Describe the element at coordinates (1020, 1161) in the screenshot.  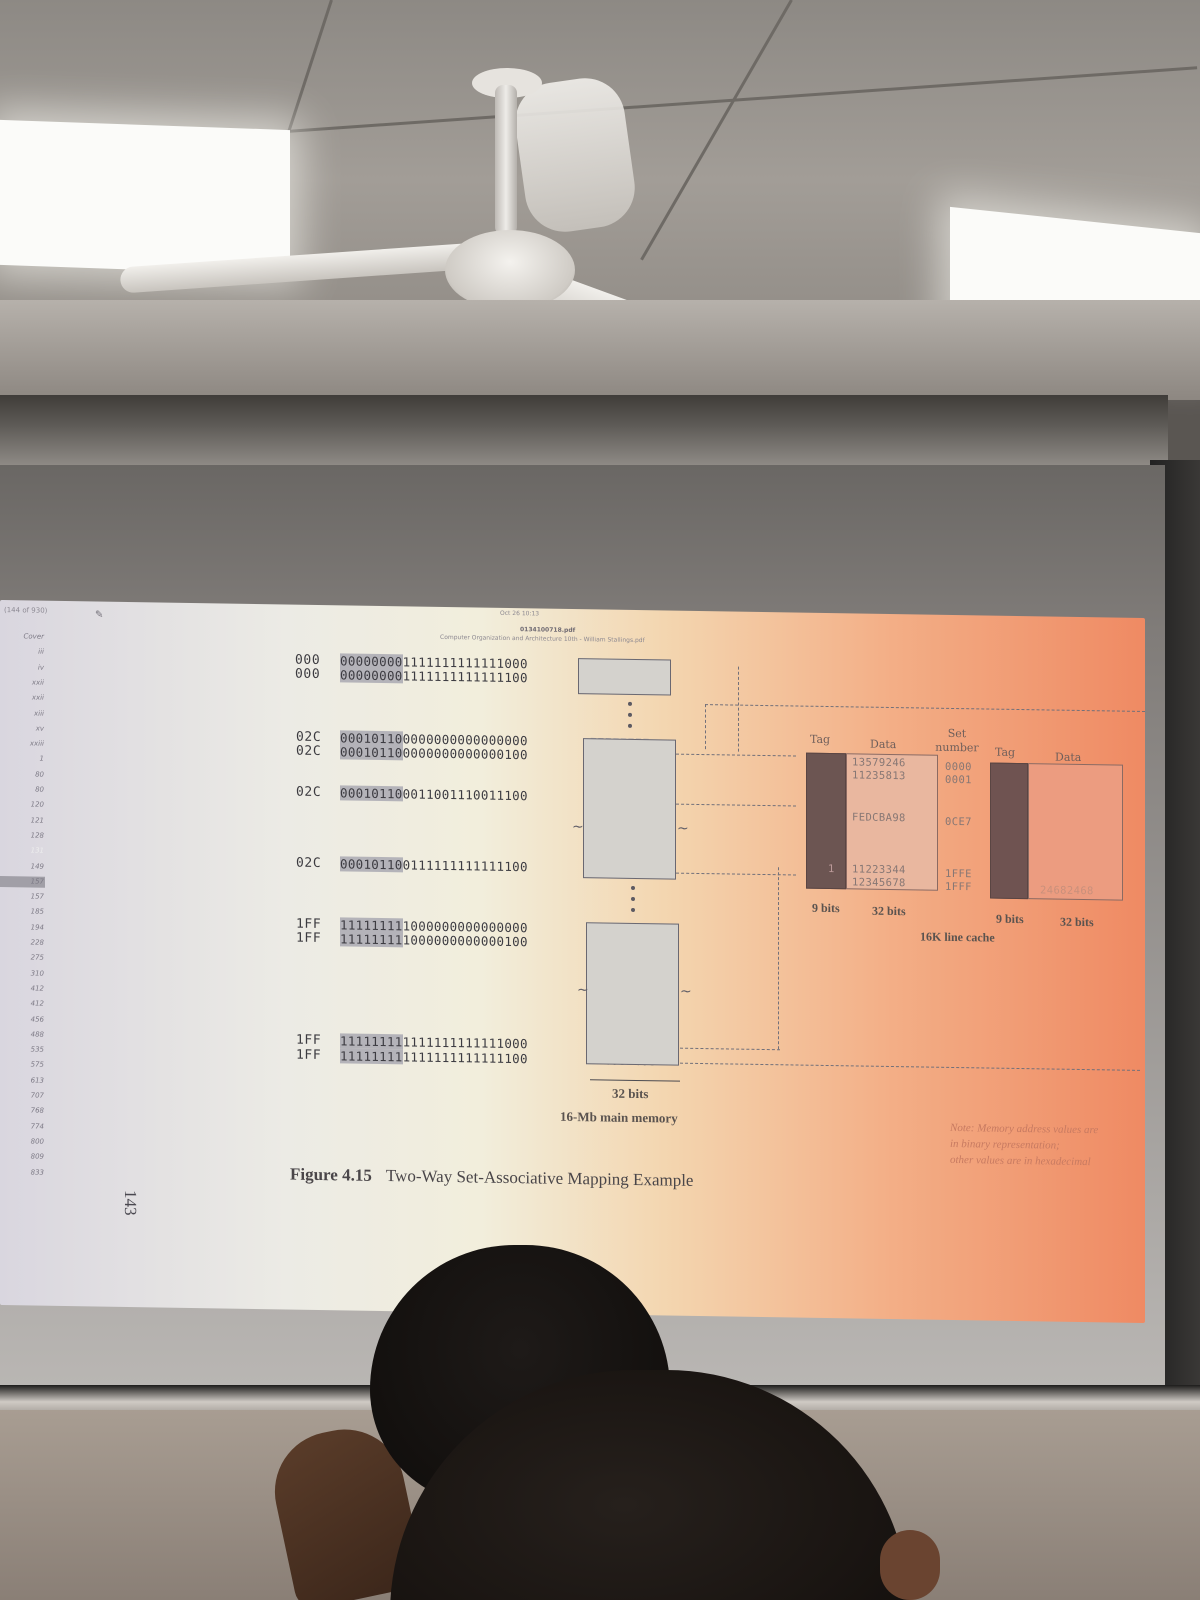
I see `diagram-note-line: other values are in hexadecimal` at that location.